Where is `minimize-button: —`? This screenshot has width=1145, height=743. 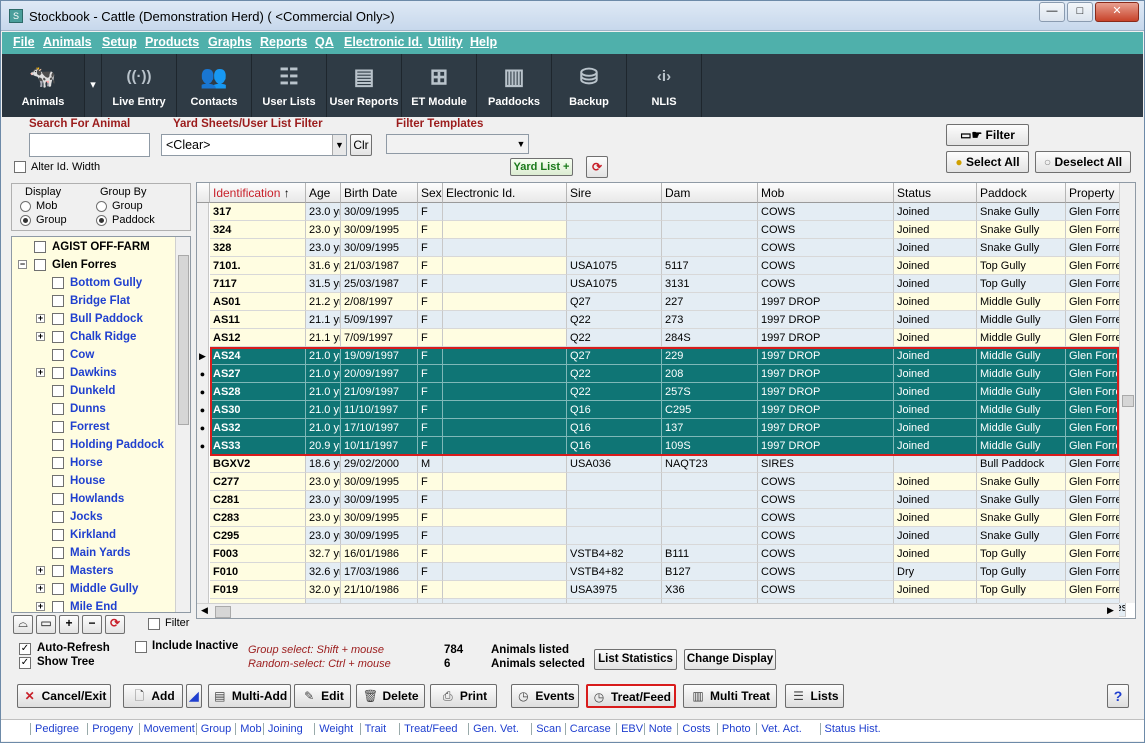 minimize-button: — is located at coordinates (1052, 12).